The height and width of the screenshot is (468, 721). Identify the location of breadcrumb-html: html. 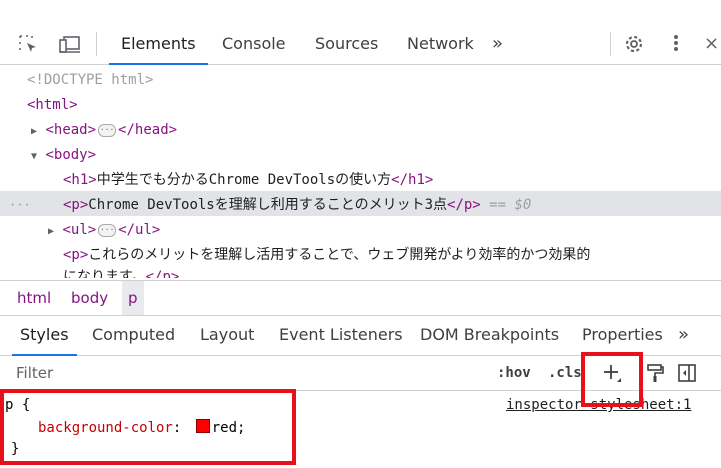
(34, 298).